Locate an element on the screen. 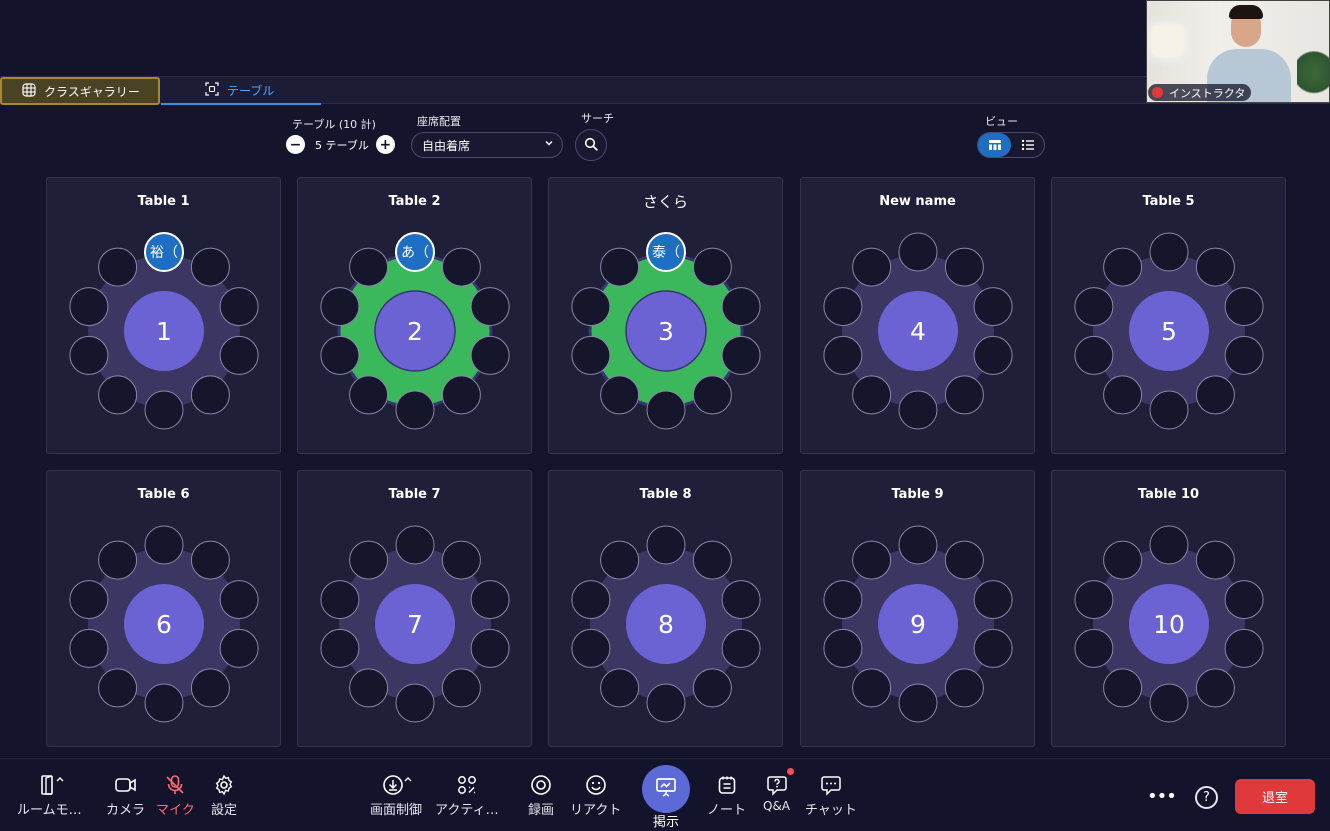 This screenshot has width=1330, height=831. more-options-button: ••• is located at coordinates (1162, 796).